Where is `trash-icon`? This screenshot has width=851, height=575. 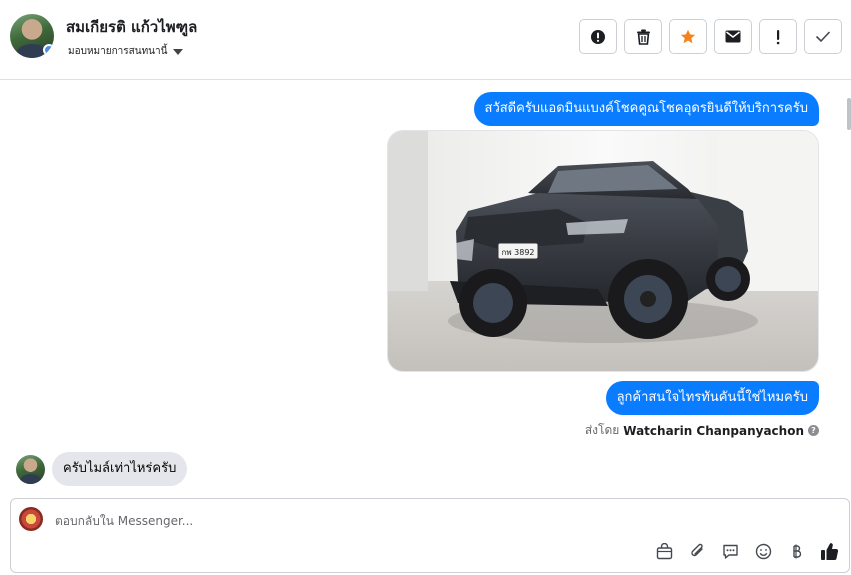 trash-icon is located at coordinates (643, 37).